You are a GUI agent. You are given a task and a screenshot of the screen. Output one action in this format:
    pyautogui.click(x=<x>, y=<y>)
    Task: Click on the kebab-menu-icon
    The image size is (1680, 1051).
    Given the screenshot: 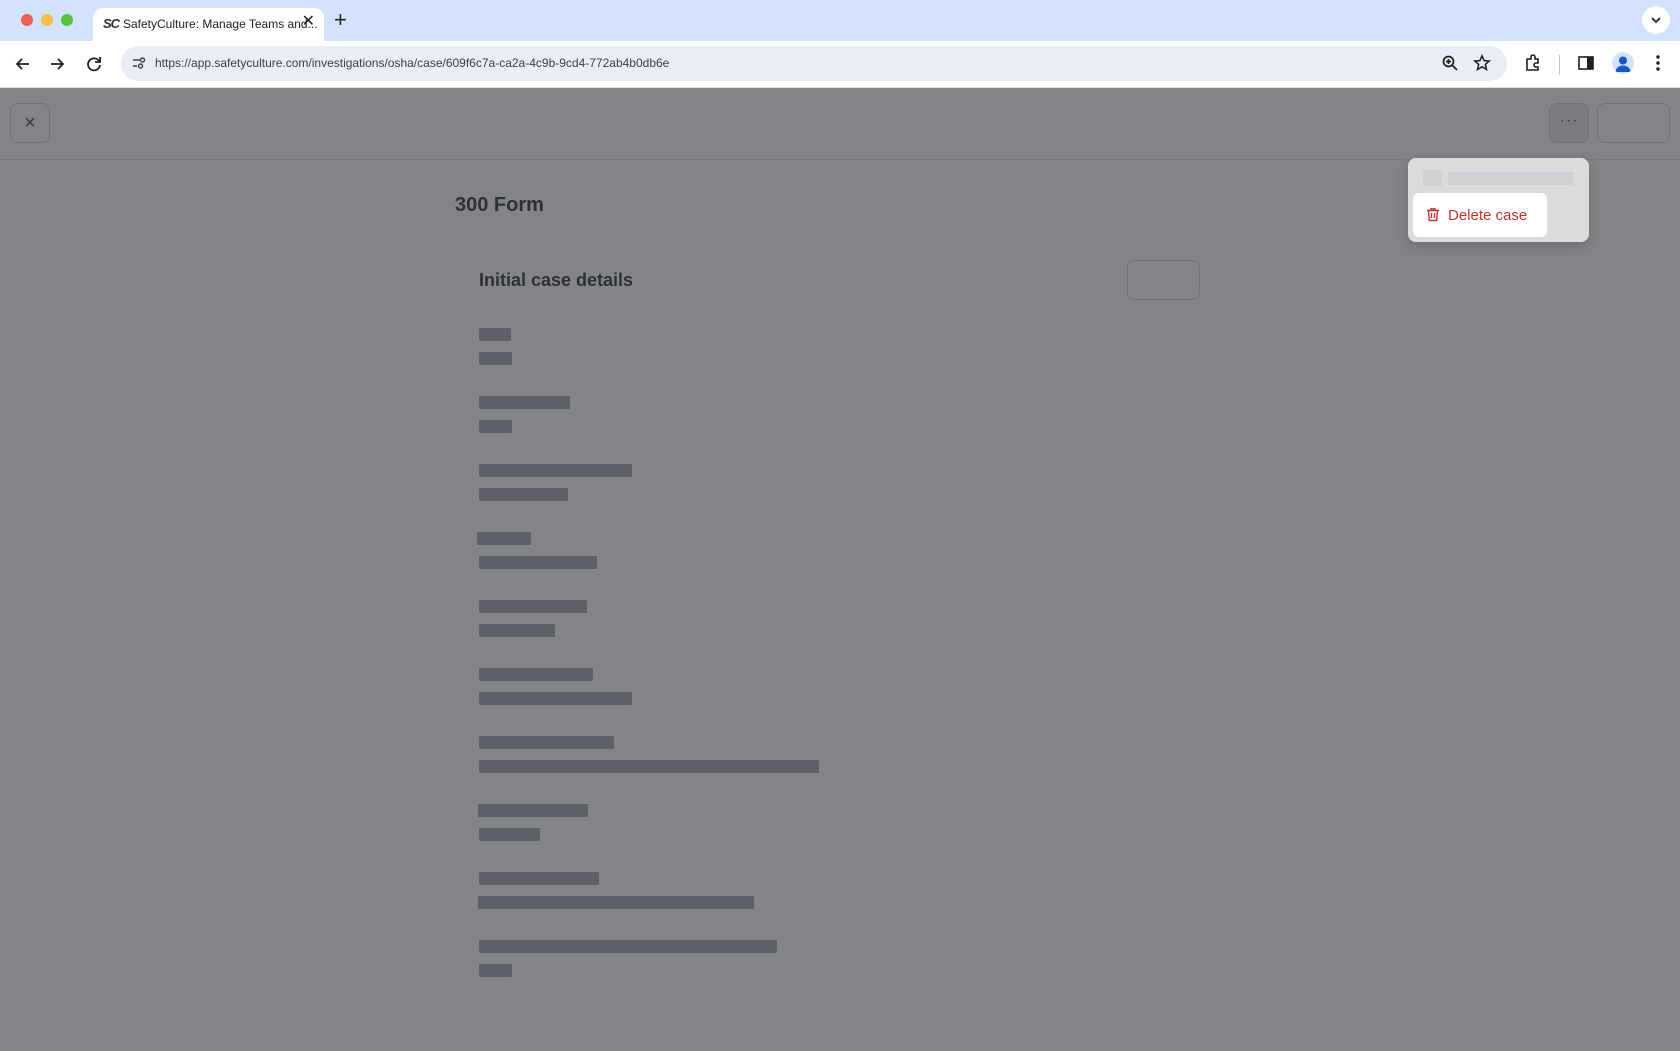 What is the action you would take?
    pyautogui.click(x=1658, y=65)
    